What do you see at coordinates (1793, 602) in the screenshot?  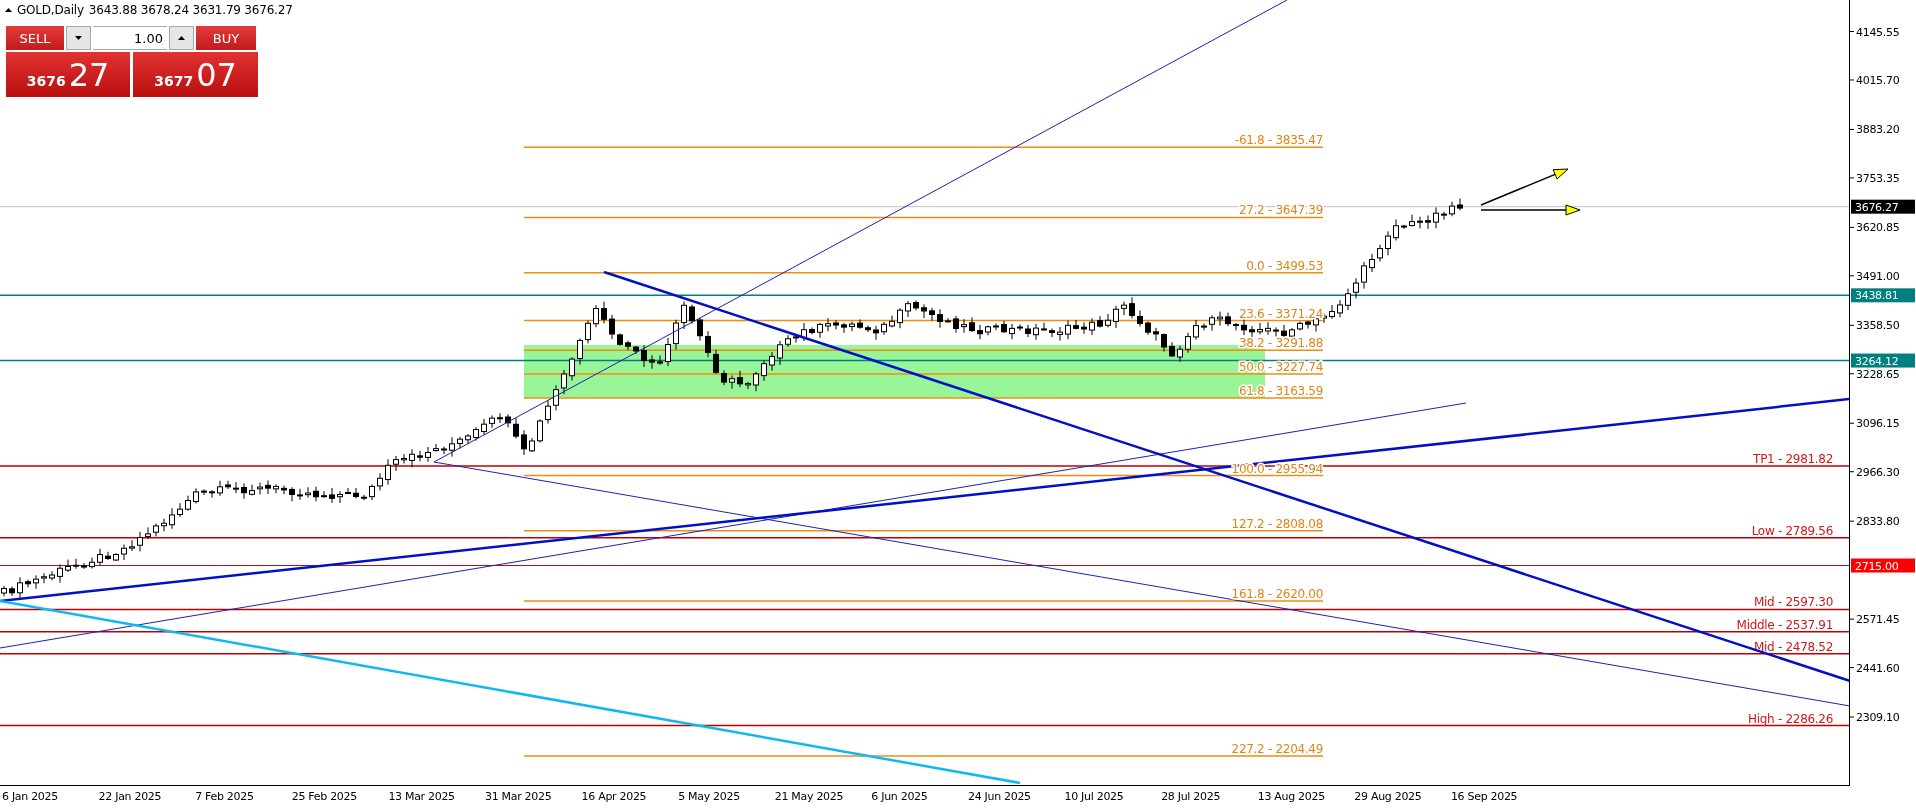 I see `level-label: Mid - 2597.30` at bounding box center [1793, 602].